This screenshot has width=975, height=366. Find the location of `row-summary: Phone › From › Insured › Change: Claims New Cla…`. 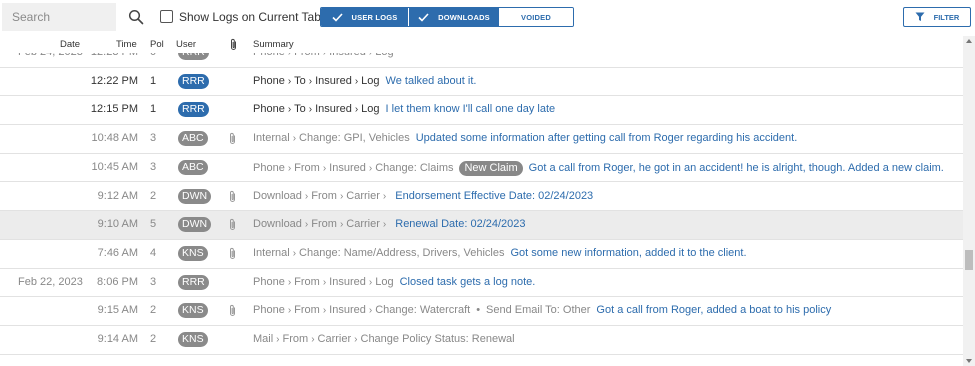

row-summary: Phone › From › Insured › Change: Claims New Cla… is located at coordinates (598, 168).